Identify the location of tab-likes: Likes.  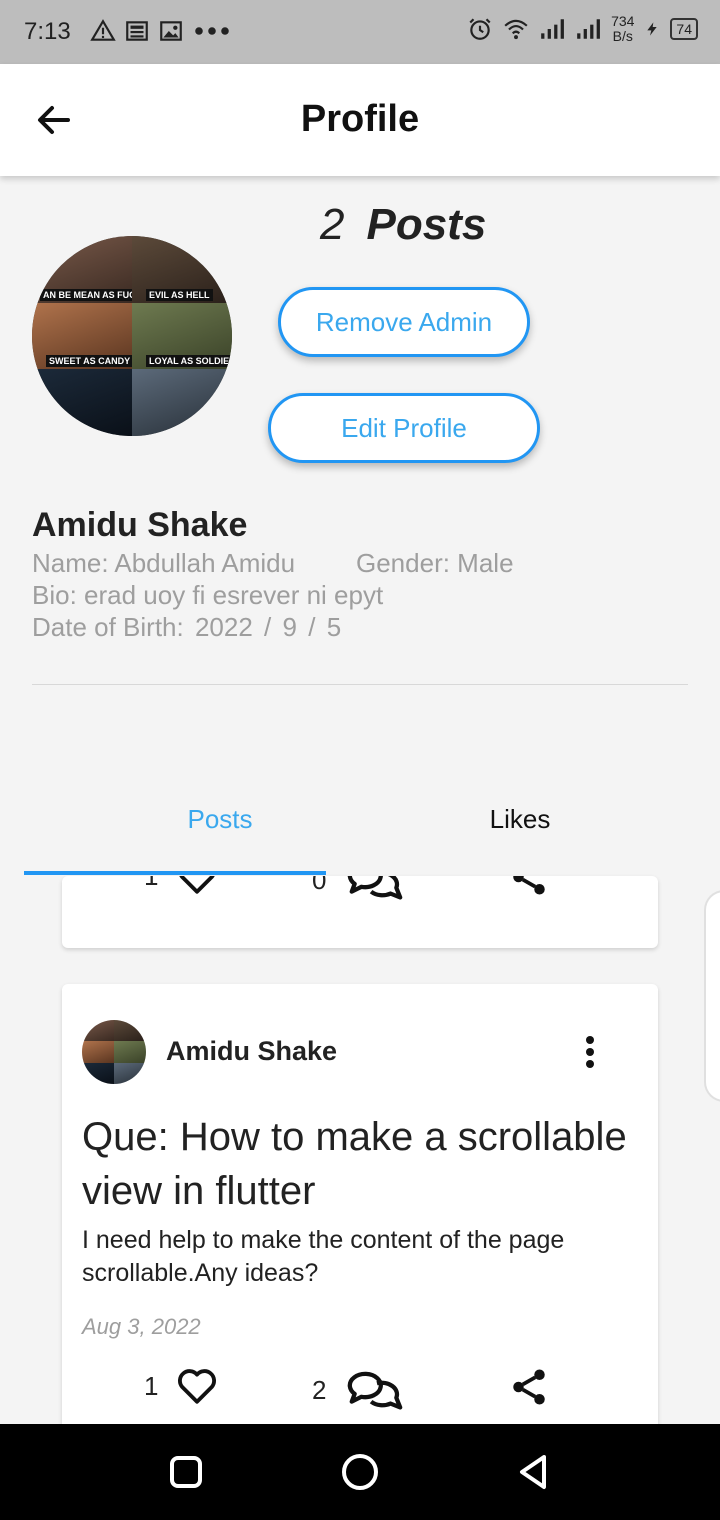
(520, 819).